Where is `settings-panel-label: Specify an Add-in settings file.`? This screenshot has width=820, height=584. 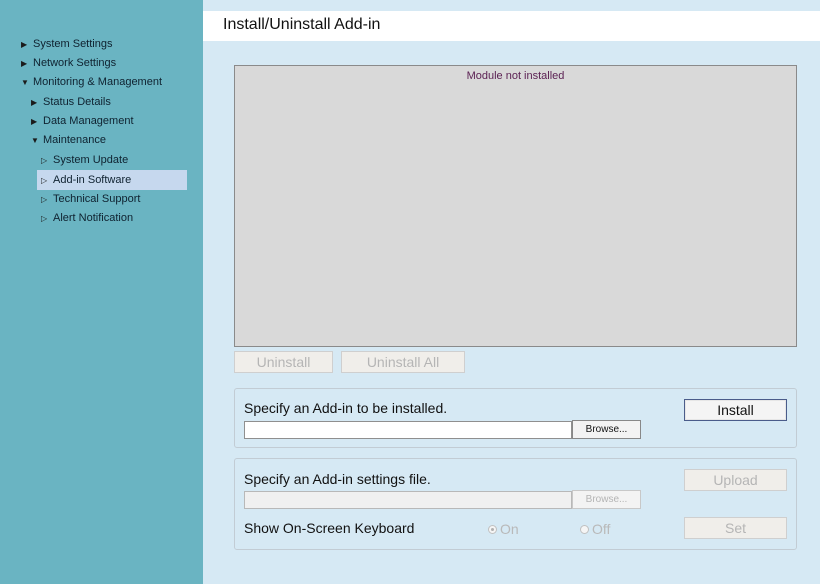 settings-panel-label: Specify an Add-in settings file. is located at coordinates (337, 479).